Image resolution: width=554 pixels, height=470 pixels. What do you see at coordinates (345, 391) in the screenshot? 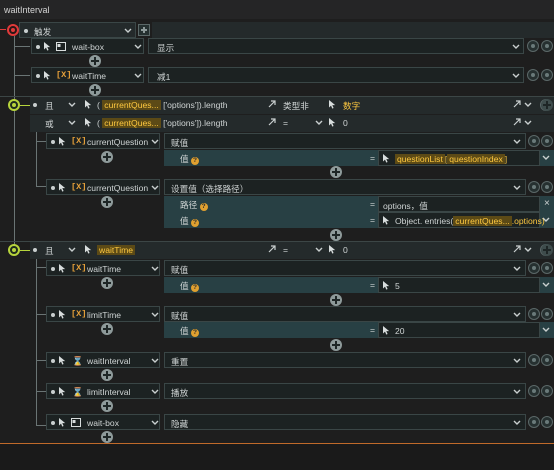
I see `timer-action-dropdown: 播放` at bounding box center [345, 391].